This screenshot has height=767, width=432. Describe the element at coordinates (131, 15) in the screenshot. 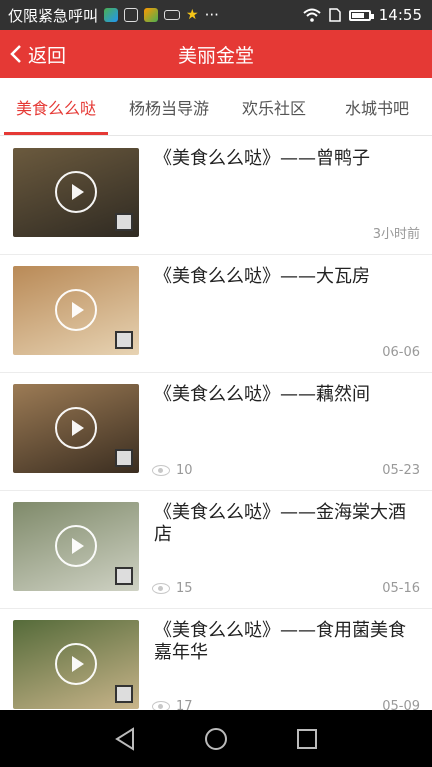

I see `gallery-icon` at that location.